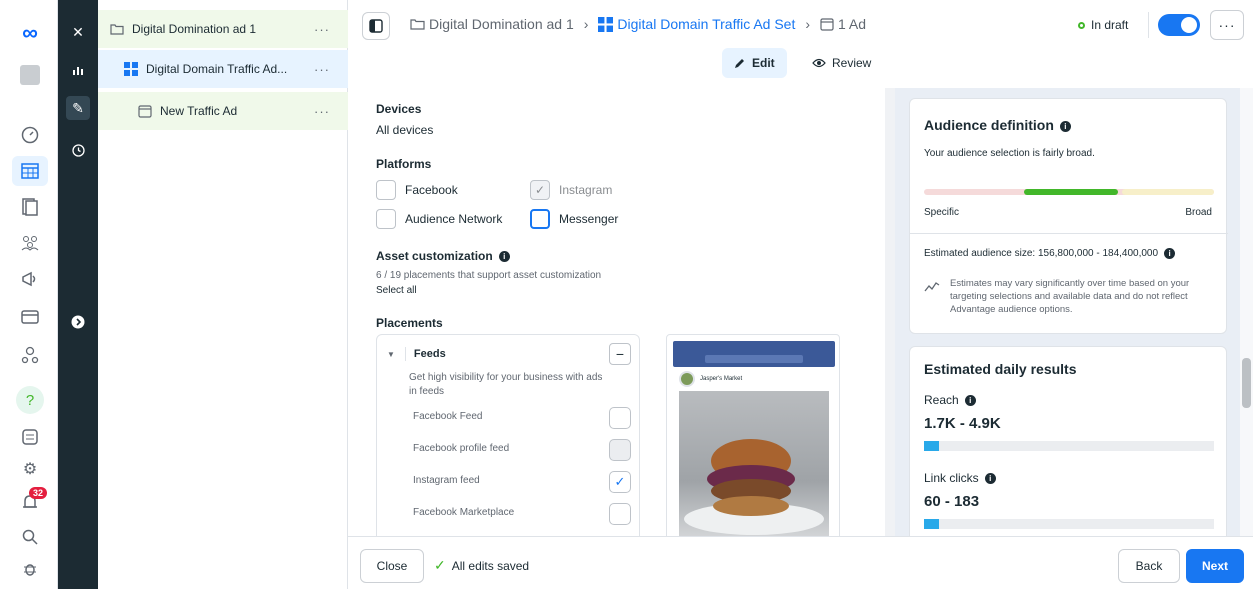 The width and height of the screenshot is (1253, 589). What do you see at coordinates (30, 569) in the screenshot?
I see `report-bug-icon` at bounding box center [30, 569].